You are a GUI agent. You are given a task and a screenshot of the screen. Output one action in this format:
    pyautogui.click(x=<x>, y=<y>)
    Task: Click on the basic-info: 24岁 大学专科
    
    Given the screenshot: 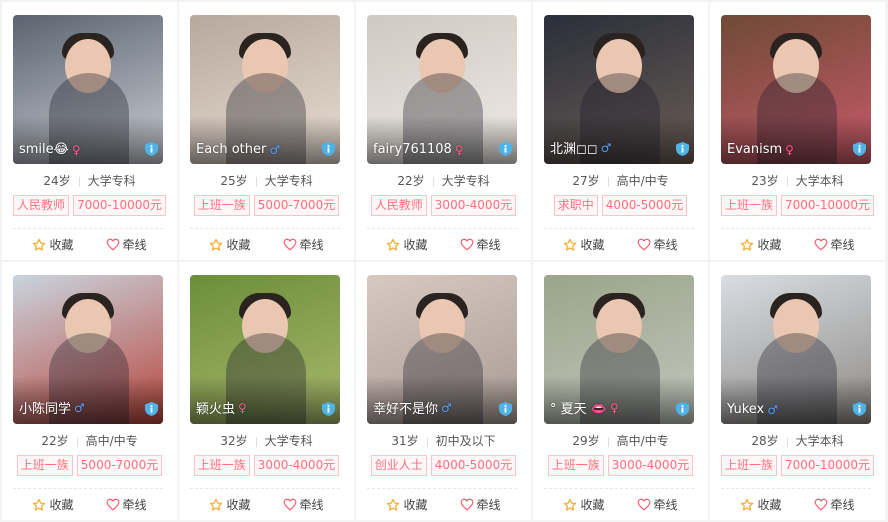 What is the action you would take?
    pyautogui.click(x=89, y=180)
    